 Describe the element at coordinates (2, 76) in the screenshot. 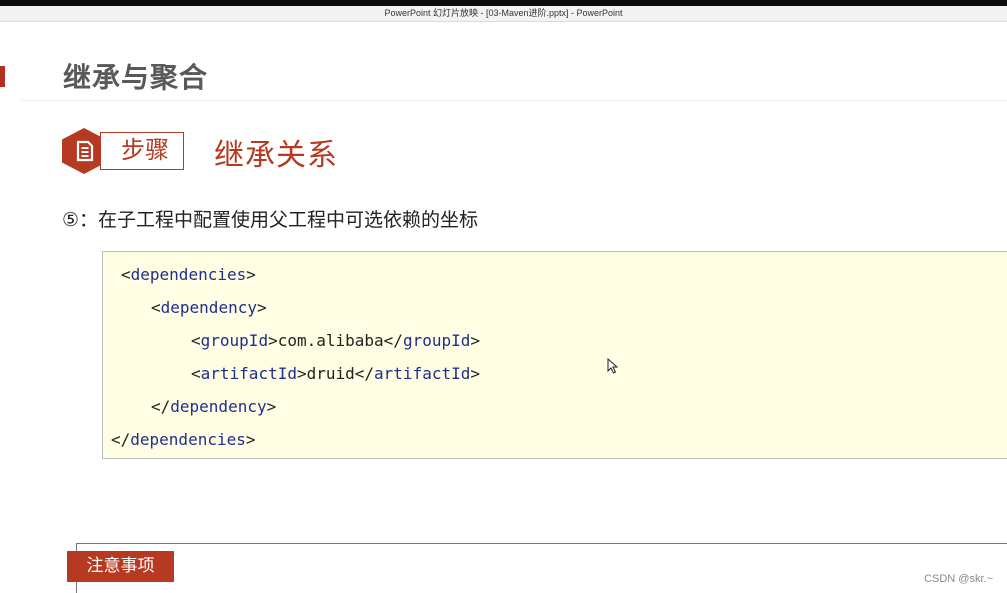

I see `slide-left-marker` at that location.